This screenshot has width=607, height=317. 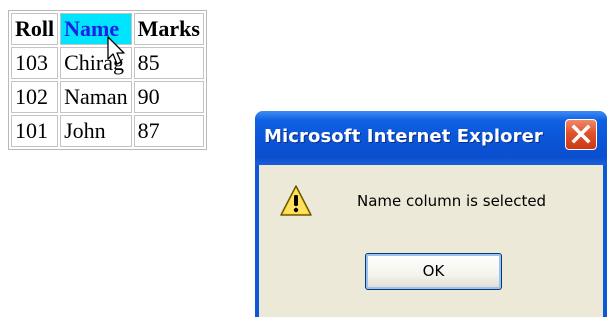 I want to click on ok-button: OK, so click(x=433, y=271).